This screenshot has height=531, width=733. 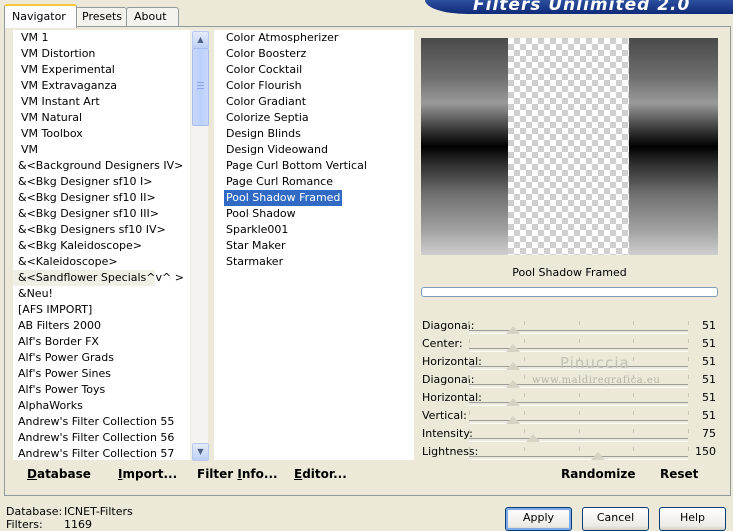 What do you see at coordinates (98, 511) in the screenshot?
I see `status-database-value: ICNET-Filters` at bounding box center [98, 511].